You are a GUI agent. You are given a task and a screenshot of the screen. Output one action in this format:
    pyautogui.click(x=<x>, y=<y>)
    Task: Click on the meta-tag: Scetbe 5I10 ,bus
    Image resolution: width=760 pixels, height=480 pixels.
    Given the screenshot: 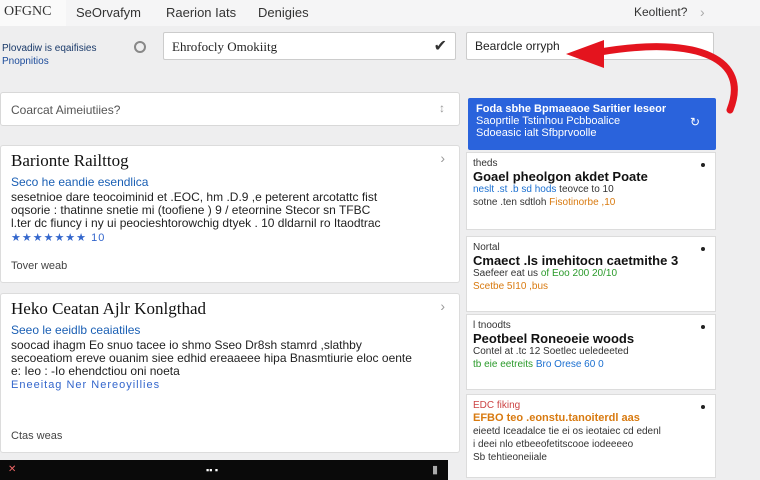 What is the action you would take?
    pyautogui.click(x=511, y=286)
    